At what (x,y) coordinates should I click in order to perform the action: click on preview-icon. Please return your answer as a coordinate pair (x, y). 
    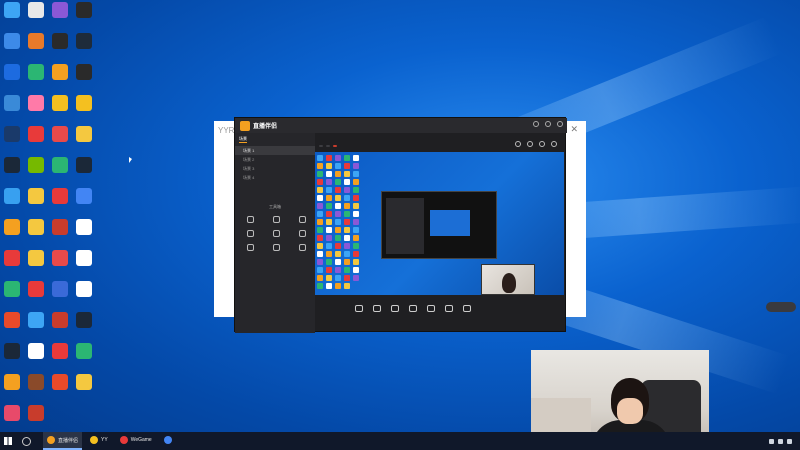
    Looking at the image, I should click on (329, 278).